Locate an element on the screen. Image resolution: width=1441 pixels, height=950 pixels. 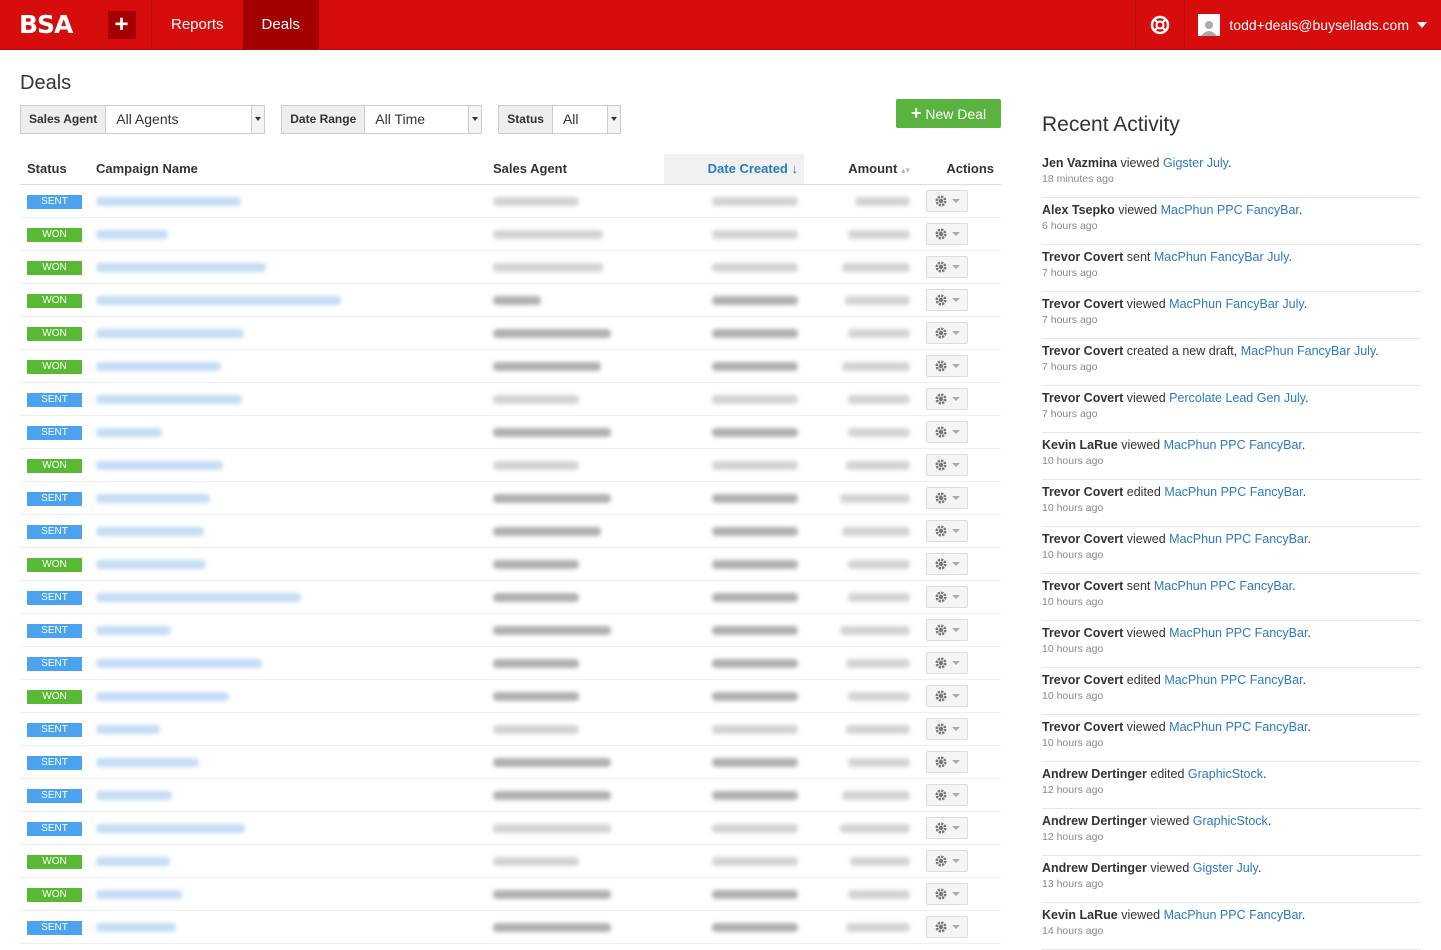
col-amount: Amount ▴▾ is located at coordinates (860, 169).